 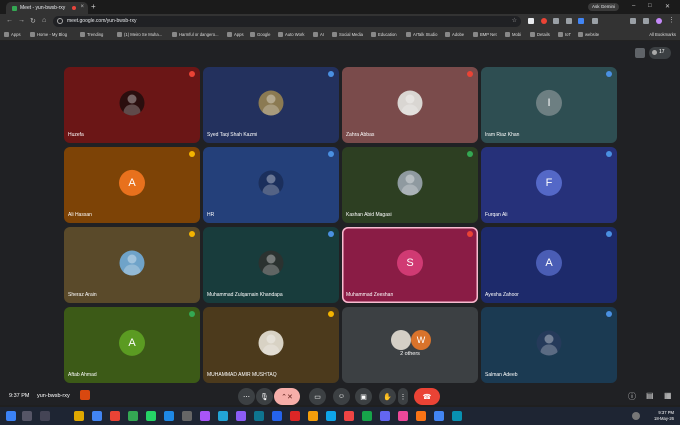 What do you see at coordinates (82, 7) in the screenshot?
I see `close-tab-icon: ×` at bounding box center [82, 7].